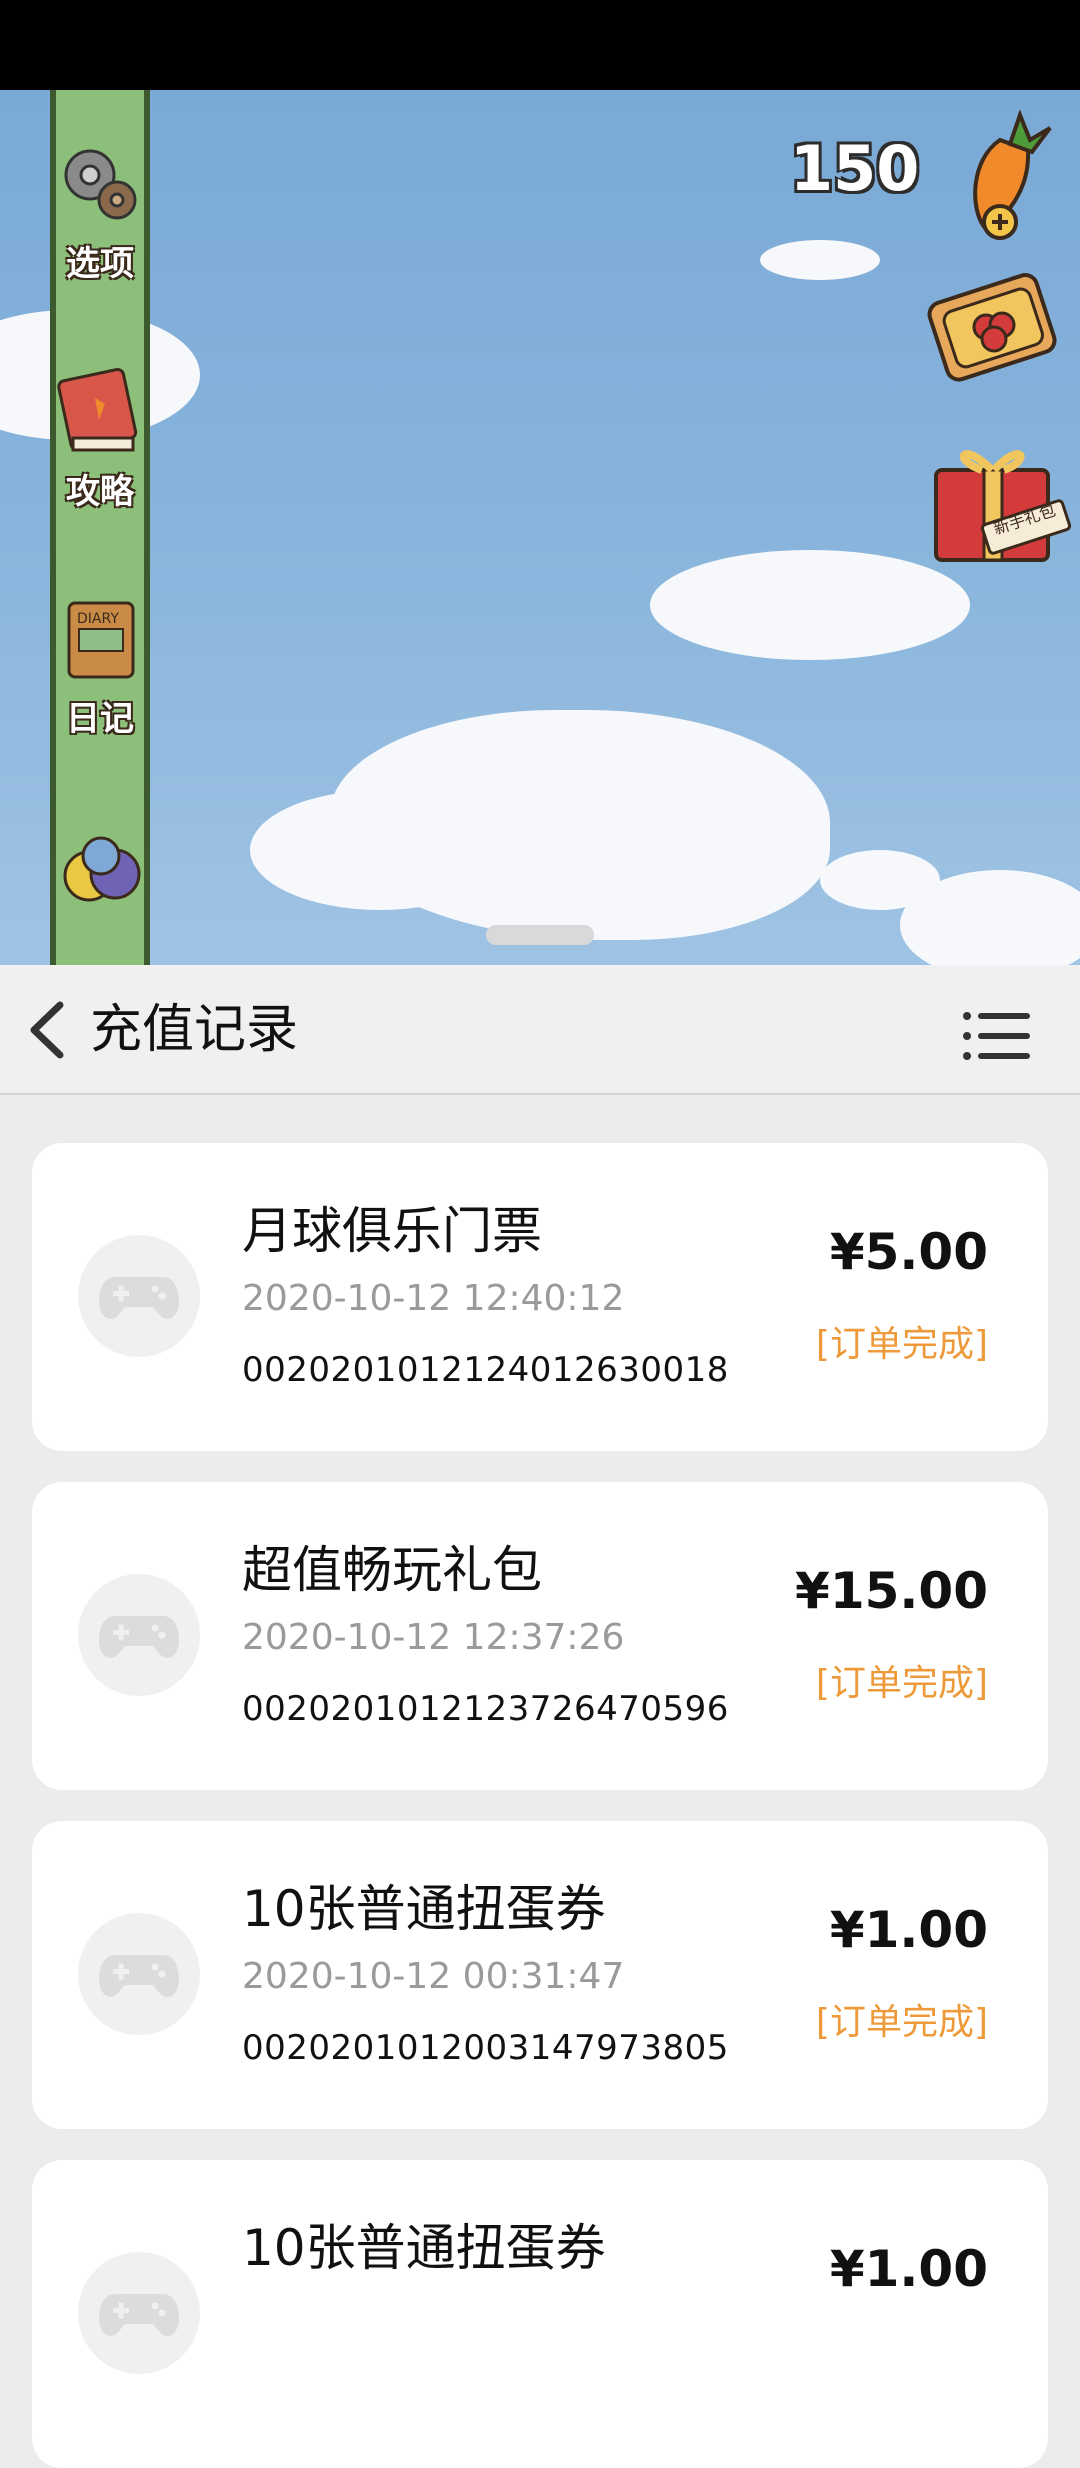 This screenshot has height=2468, width=1080. Describe the element at coordinates (100, 527) in the screenshot. I see `game-sidebar: 选项 攻略 DIARY 日记` at that location.